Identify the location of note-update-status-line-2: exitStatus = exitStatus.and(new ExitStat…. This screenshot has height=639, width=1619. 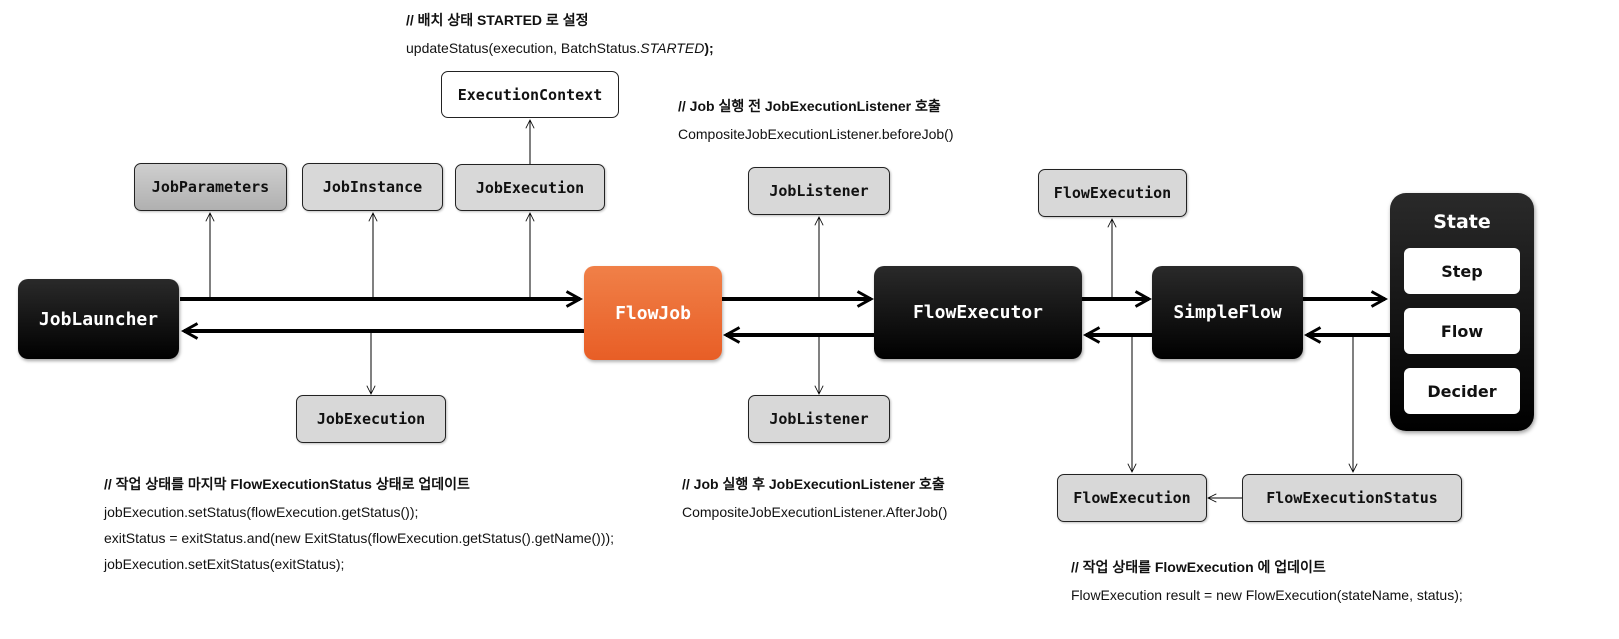
(359, 538).